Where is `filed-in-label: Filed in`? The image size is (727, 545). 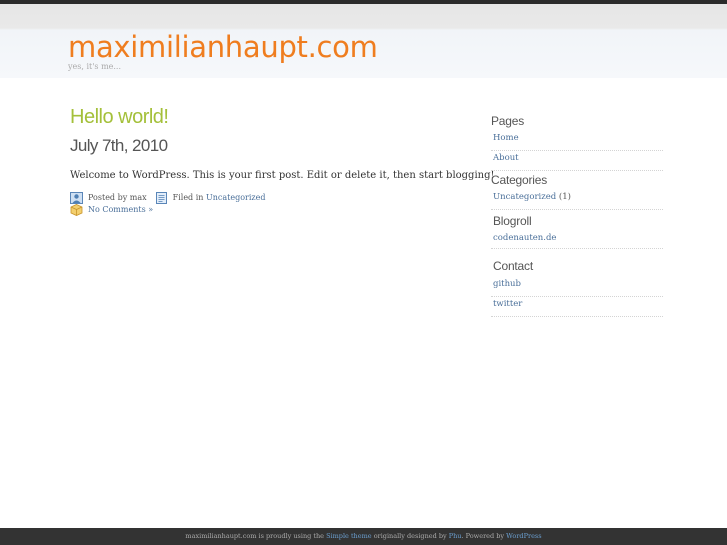
filed-in-label: Filed in is located at coordinates (188, 197).